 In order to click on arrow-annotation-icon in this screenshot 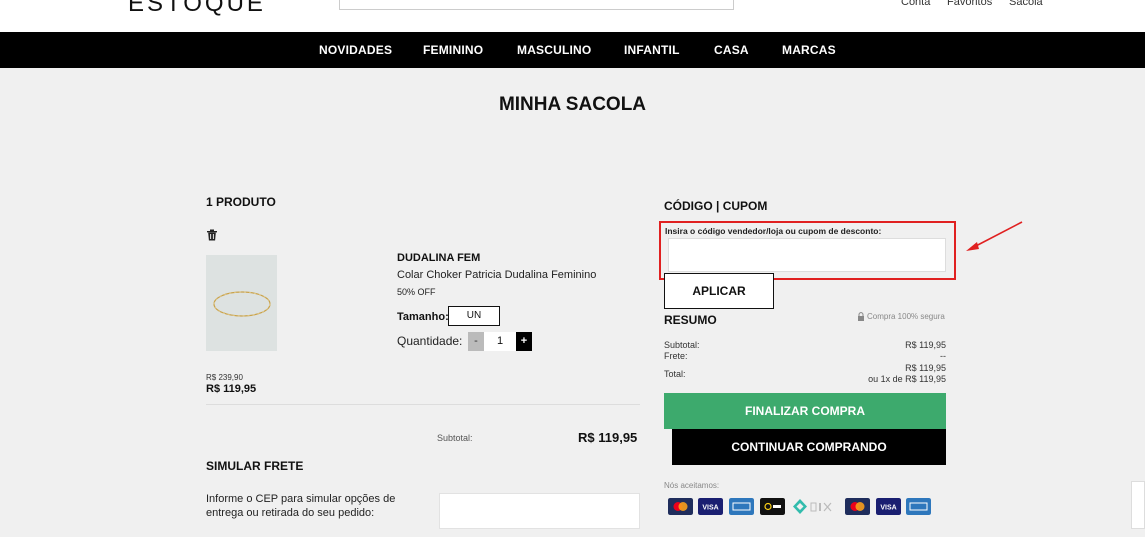, I will do `click(994, 236)`.